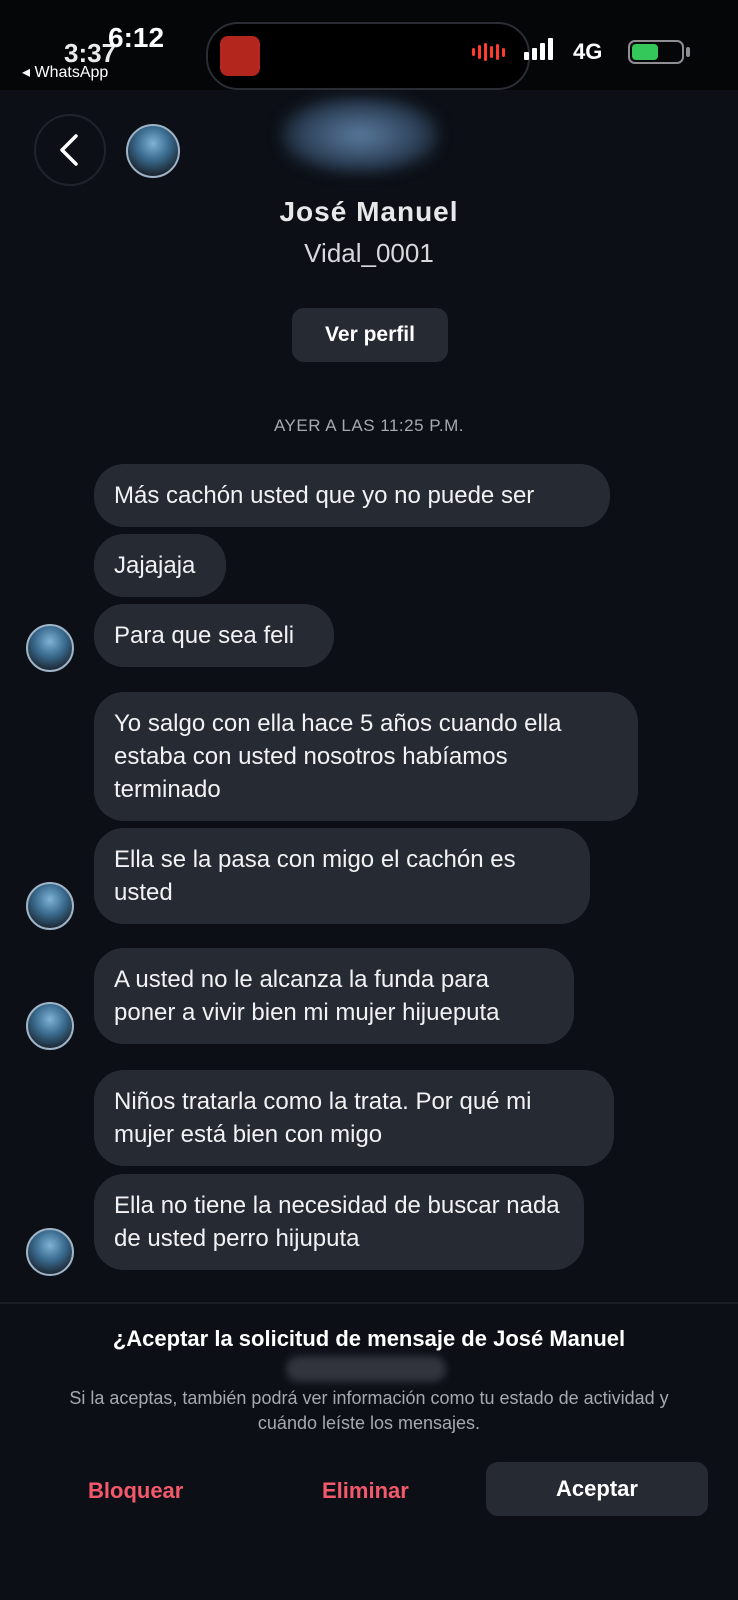 Image resolution: width=738 pixels, height=1600 pixels. I want to click on battery-level, so click(645, 52).